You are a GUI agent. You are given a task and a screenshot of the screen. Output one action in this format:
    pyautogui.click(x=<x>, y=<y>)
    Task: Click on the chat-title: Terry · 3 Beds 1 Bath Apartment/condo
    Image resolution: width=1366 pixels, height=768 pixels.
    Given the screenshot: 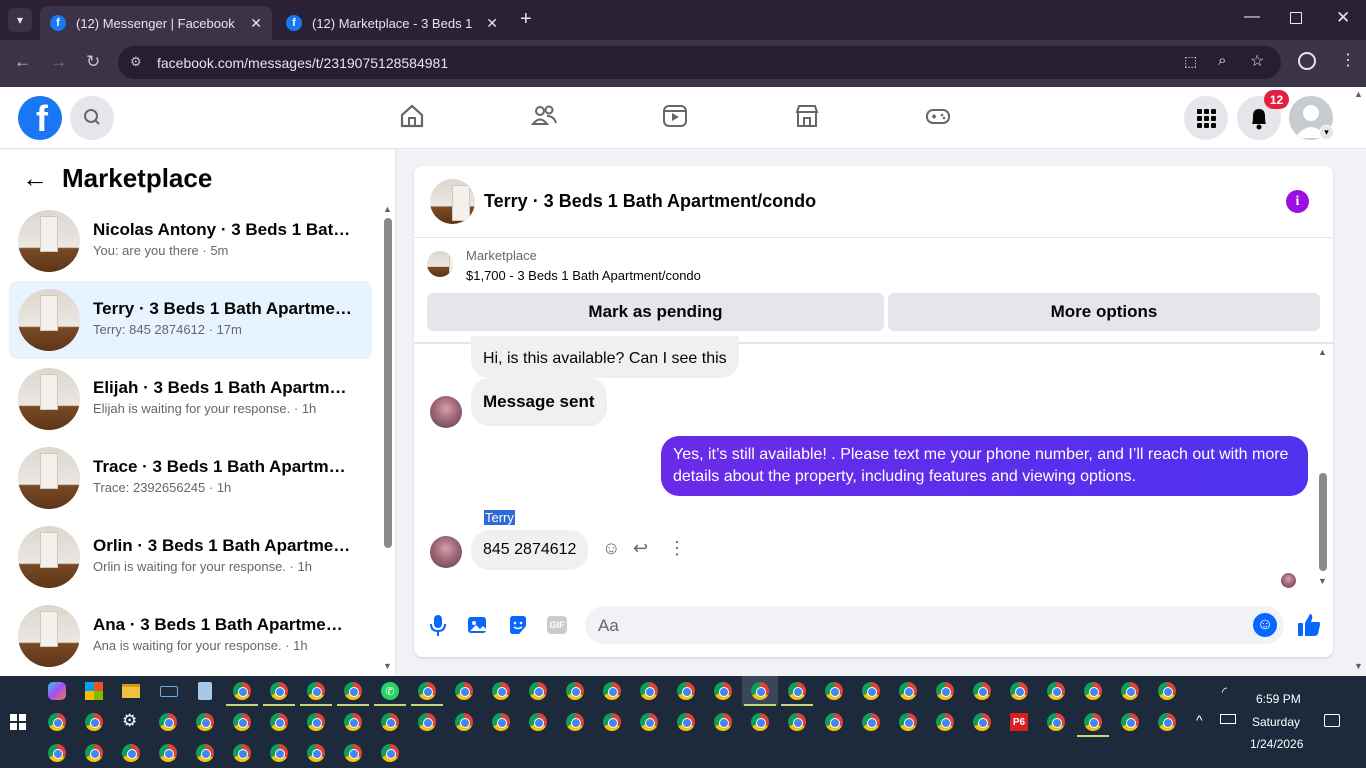 What is the action you would take?
    pyautogui.click(x=650, y=201)
    